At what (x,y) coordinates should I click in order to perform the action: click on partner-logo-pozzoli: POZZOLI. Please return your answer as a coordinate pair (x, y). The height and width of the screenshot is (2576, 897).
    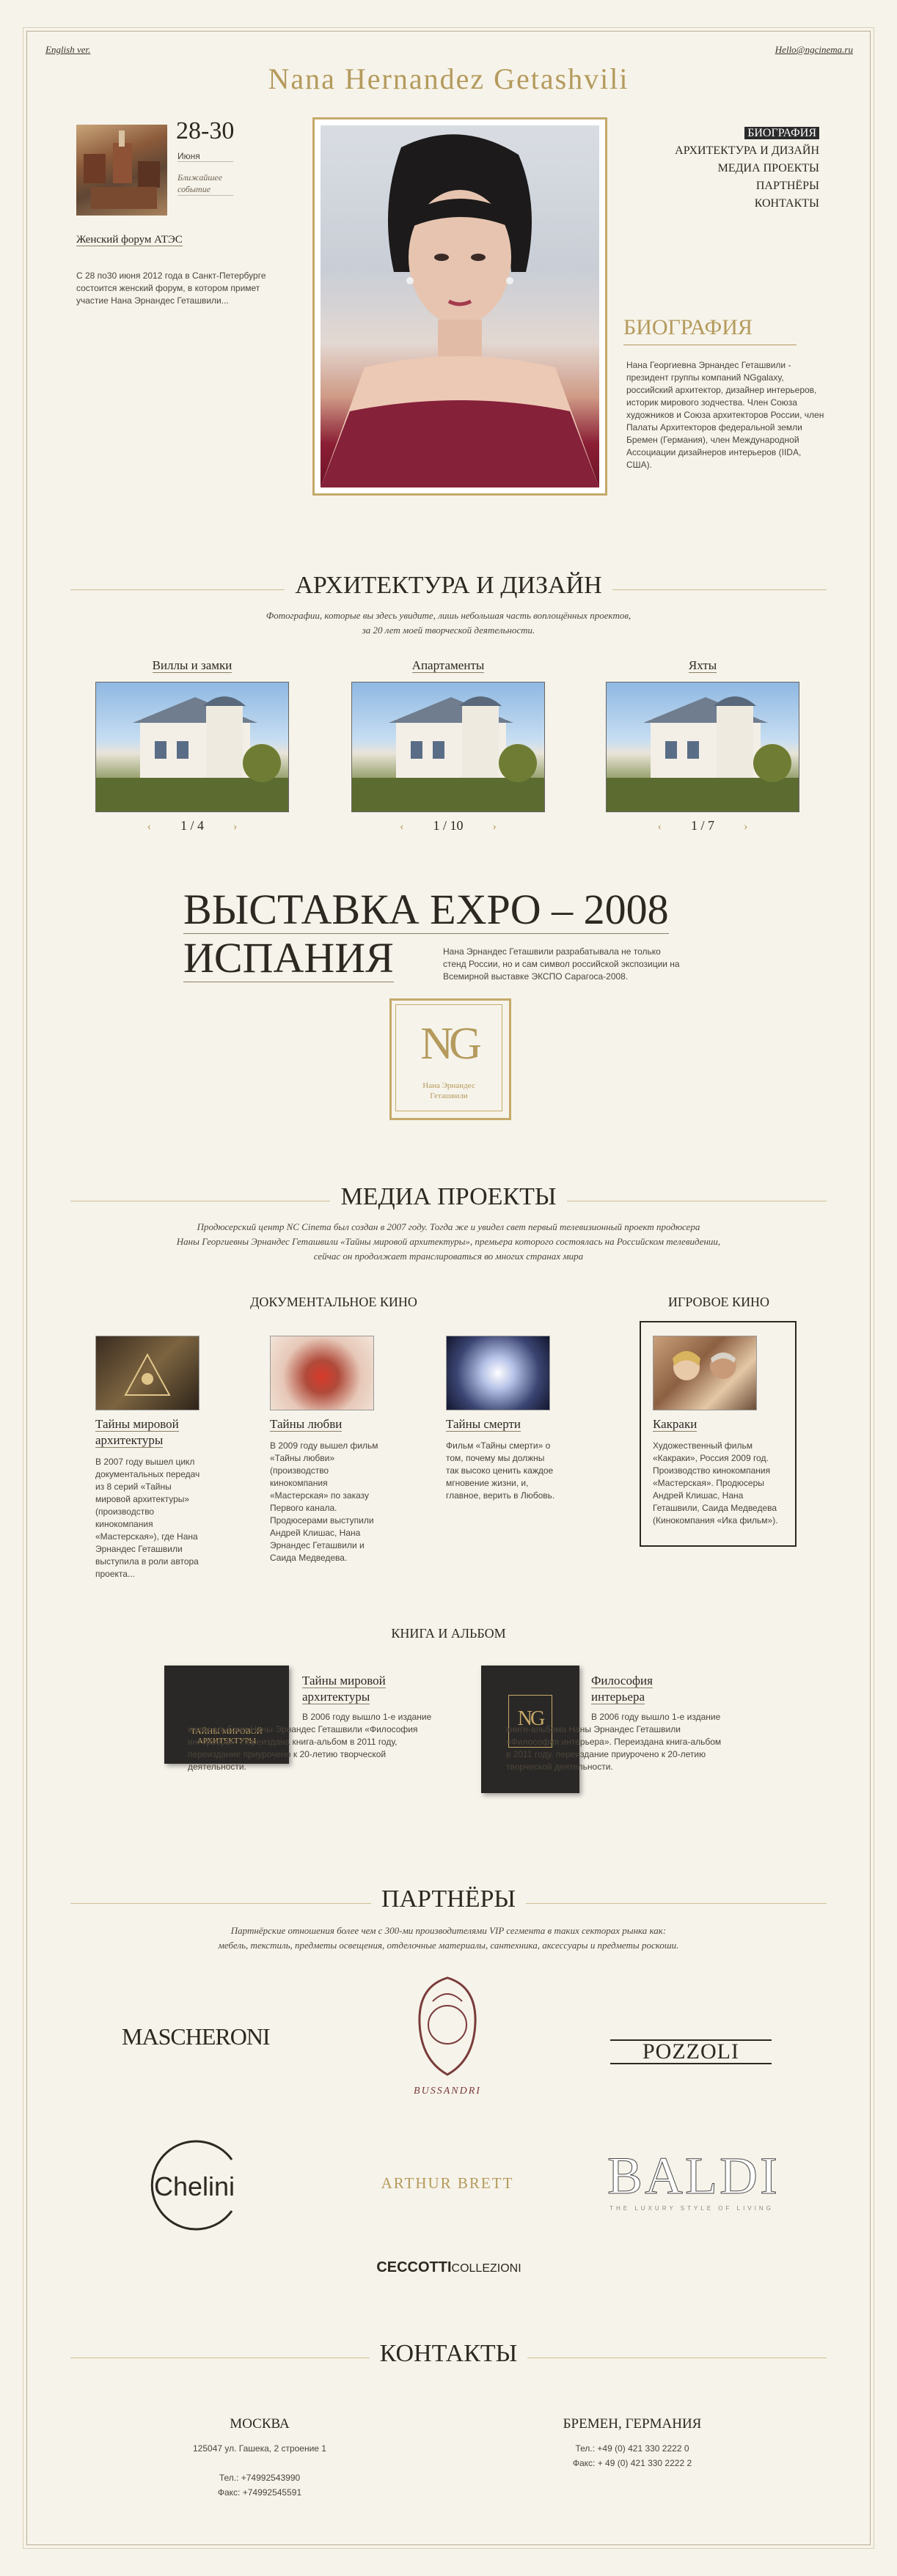
    Looking at the image, I should click on (691, 2051).